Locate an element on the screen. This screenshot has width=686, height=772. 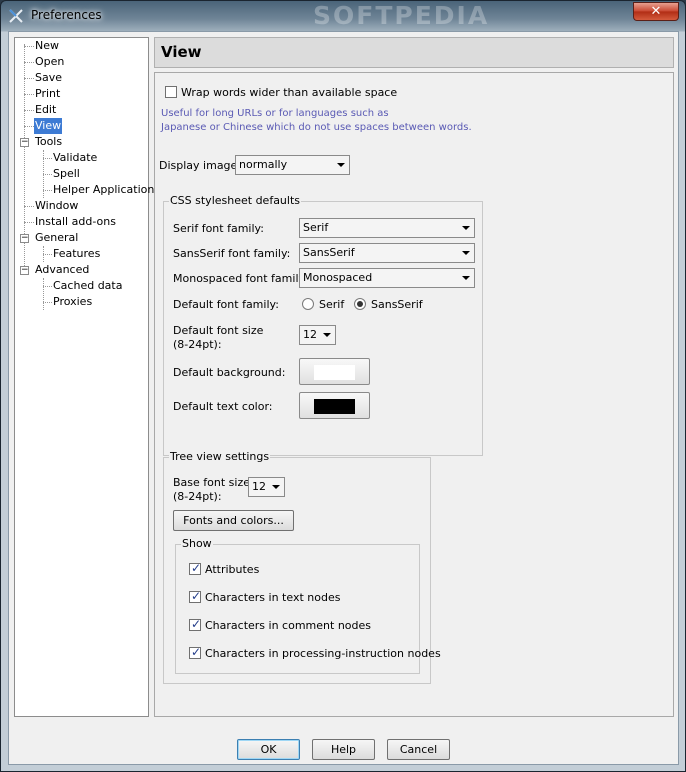
base-font-size-label: Base font size is located at coordinates (211, 482).